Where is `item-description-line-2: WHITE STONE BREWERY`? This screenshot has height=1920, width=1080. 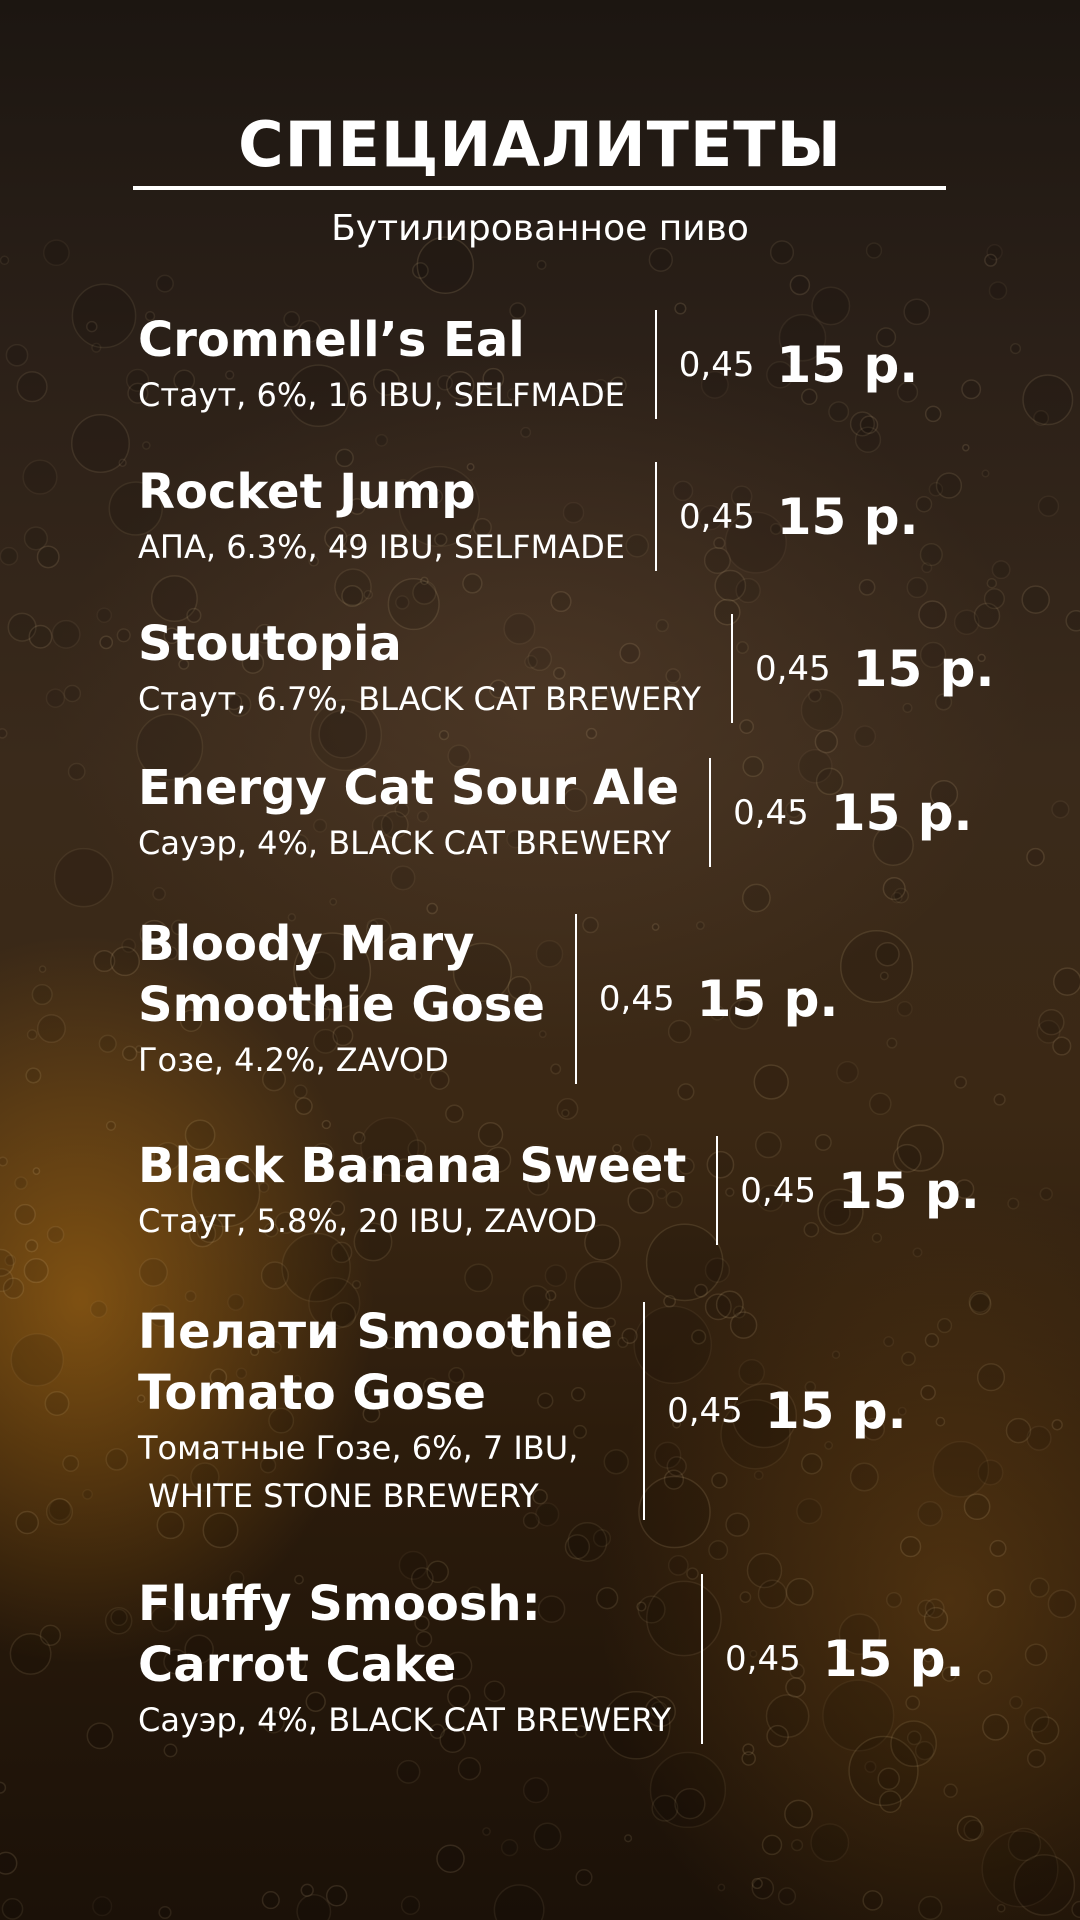
item-description-line-2: WHITE STONE BREWERY is located at coordinates (338, 1496).